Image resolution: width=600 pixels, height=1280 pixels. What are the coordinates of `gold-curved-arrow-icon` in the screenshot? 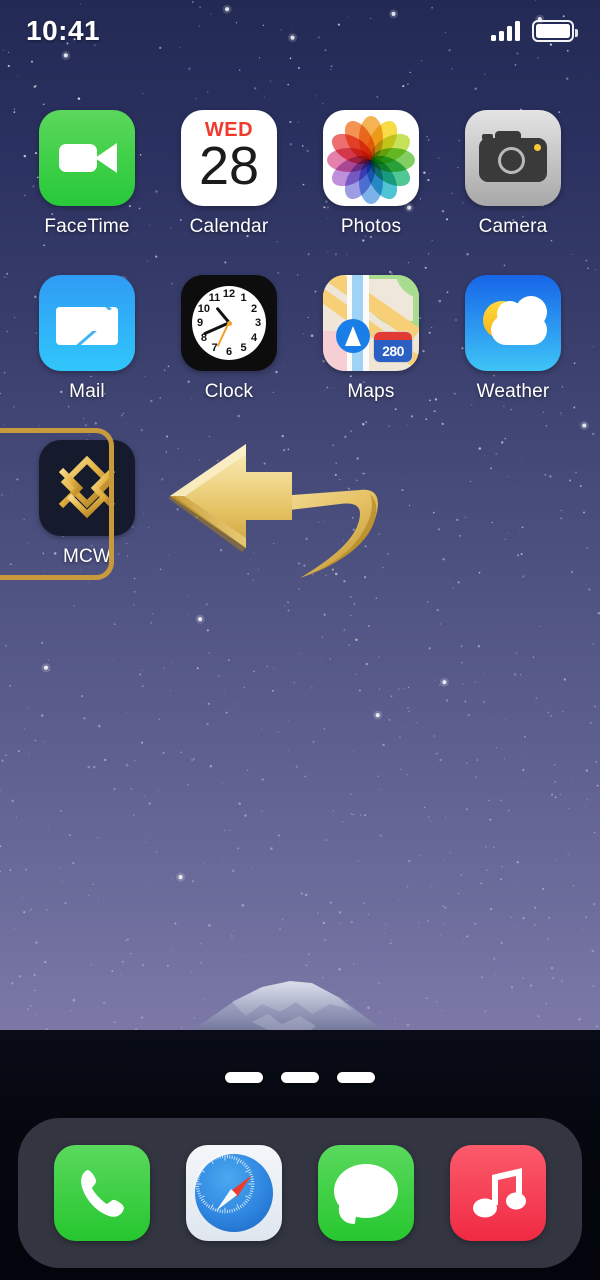 It's located at (273, 511).